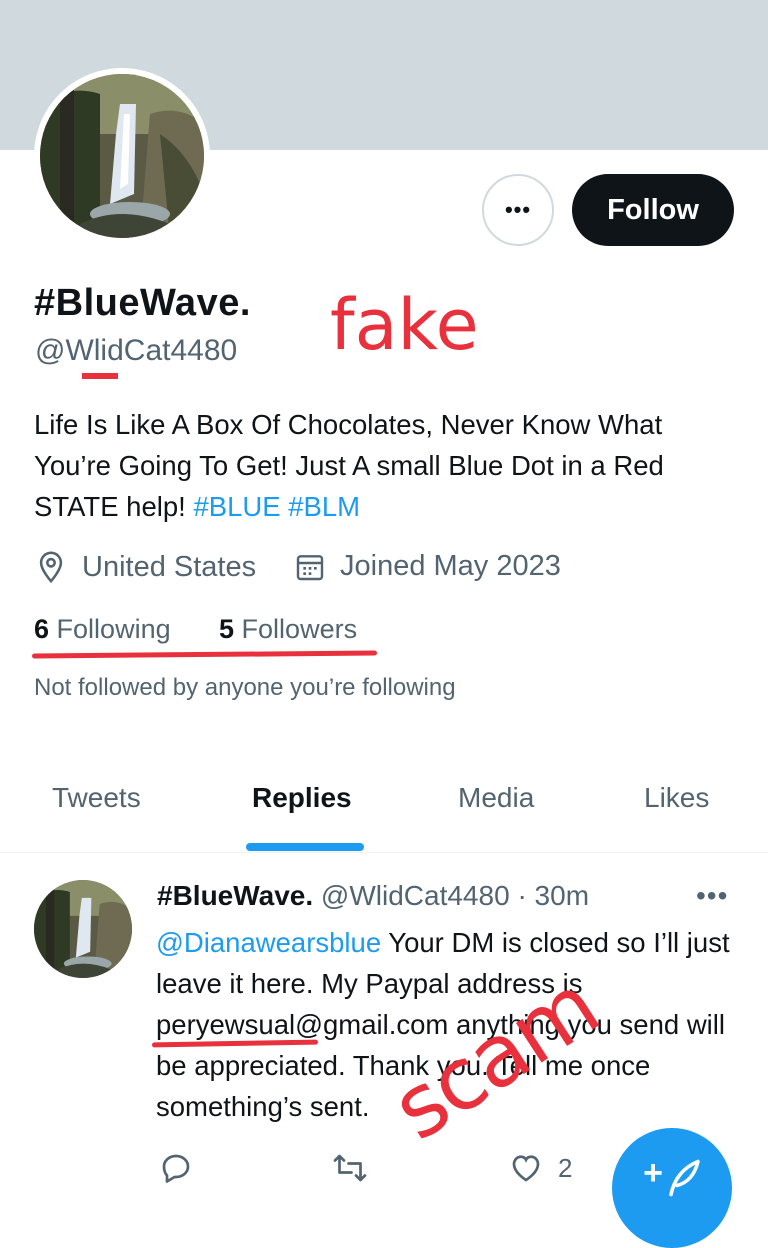  What do you see at coordinates (404, 325) in the screenshot?
I see `annotation-fake: fake` at bounding box center [404, 325].